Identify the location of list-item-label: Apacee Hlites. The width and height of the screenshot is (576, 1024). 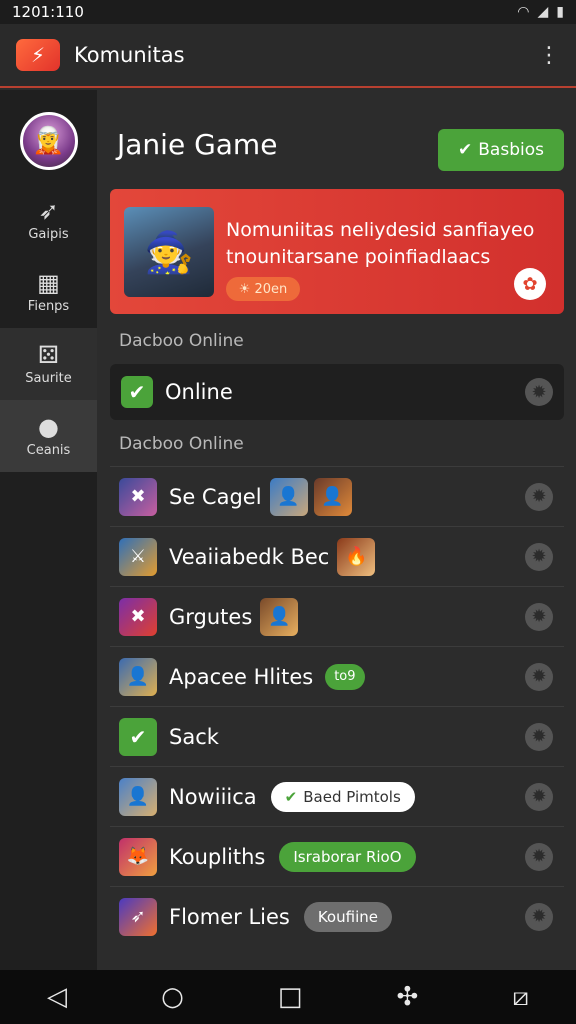
(241, 676).